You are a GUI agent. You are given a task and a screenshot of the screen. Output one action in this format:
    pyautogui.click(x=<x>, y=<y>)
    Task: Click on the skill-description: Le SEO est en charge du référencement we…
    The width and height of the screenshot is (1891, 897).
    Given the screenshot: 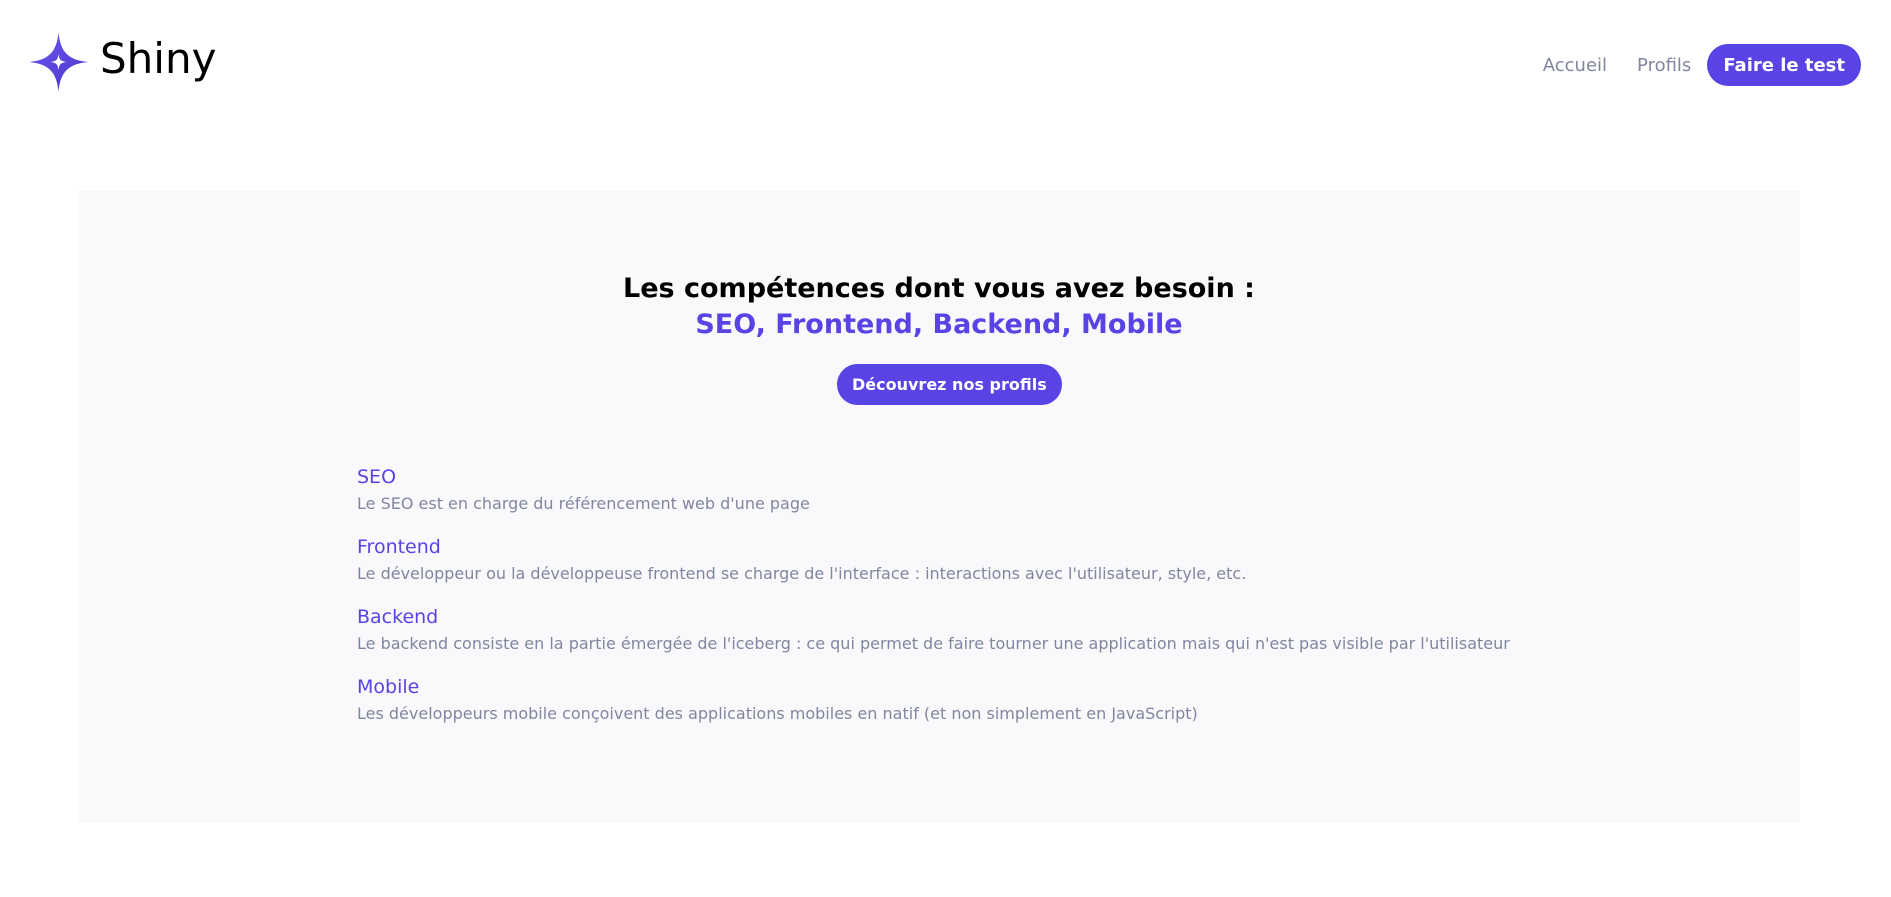 What is the action you would take?
    pyautogui.click(x=583, y=503)
    